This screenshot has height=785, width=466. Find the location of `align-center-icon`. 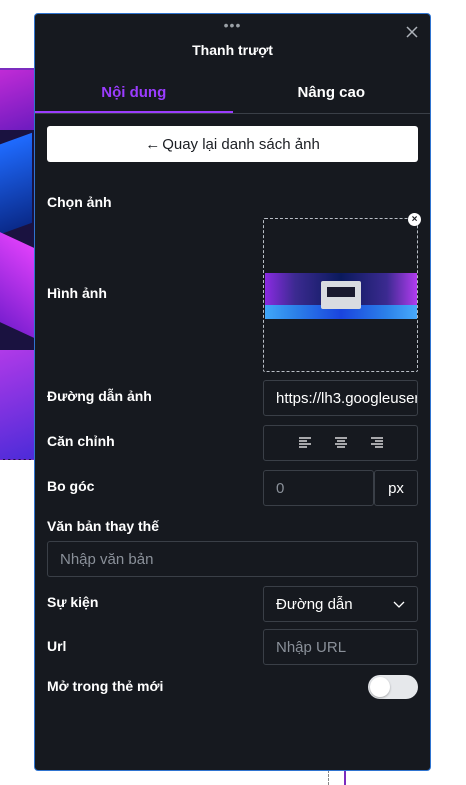

align-center-icon is located at coordinates (341, 443).